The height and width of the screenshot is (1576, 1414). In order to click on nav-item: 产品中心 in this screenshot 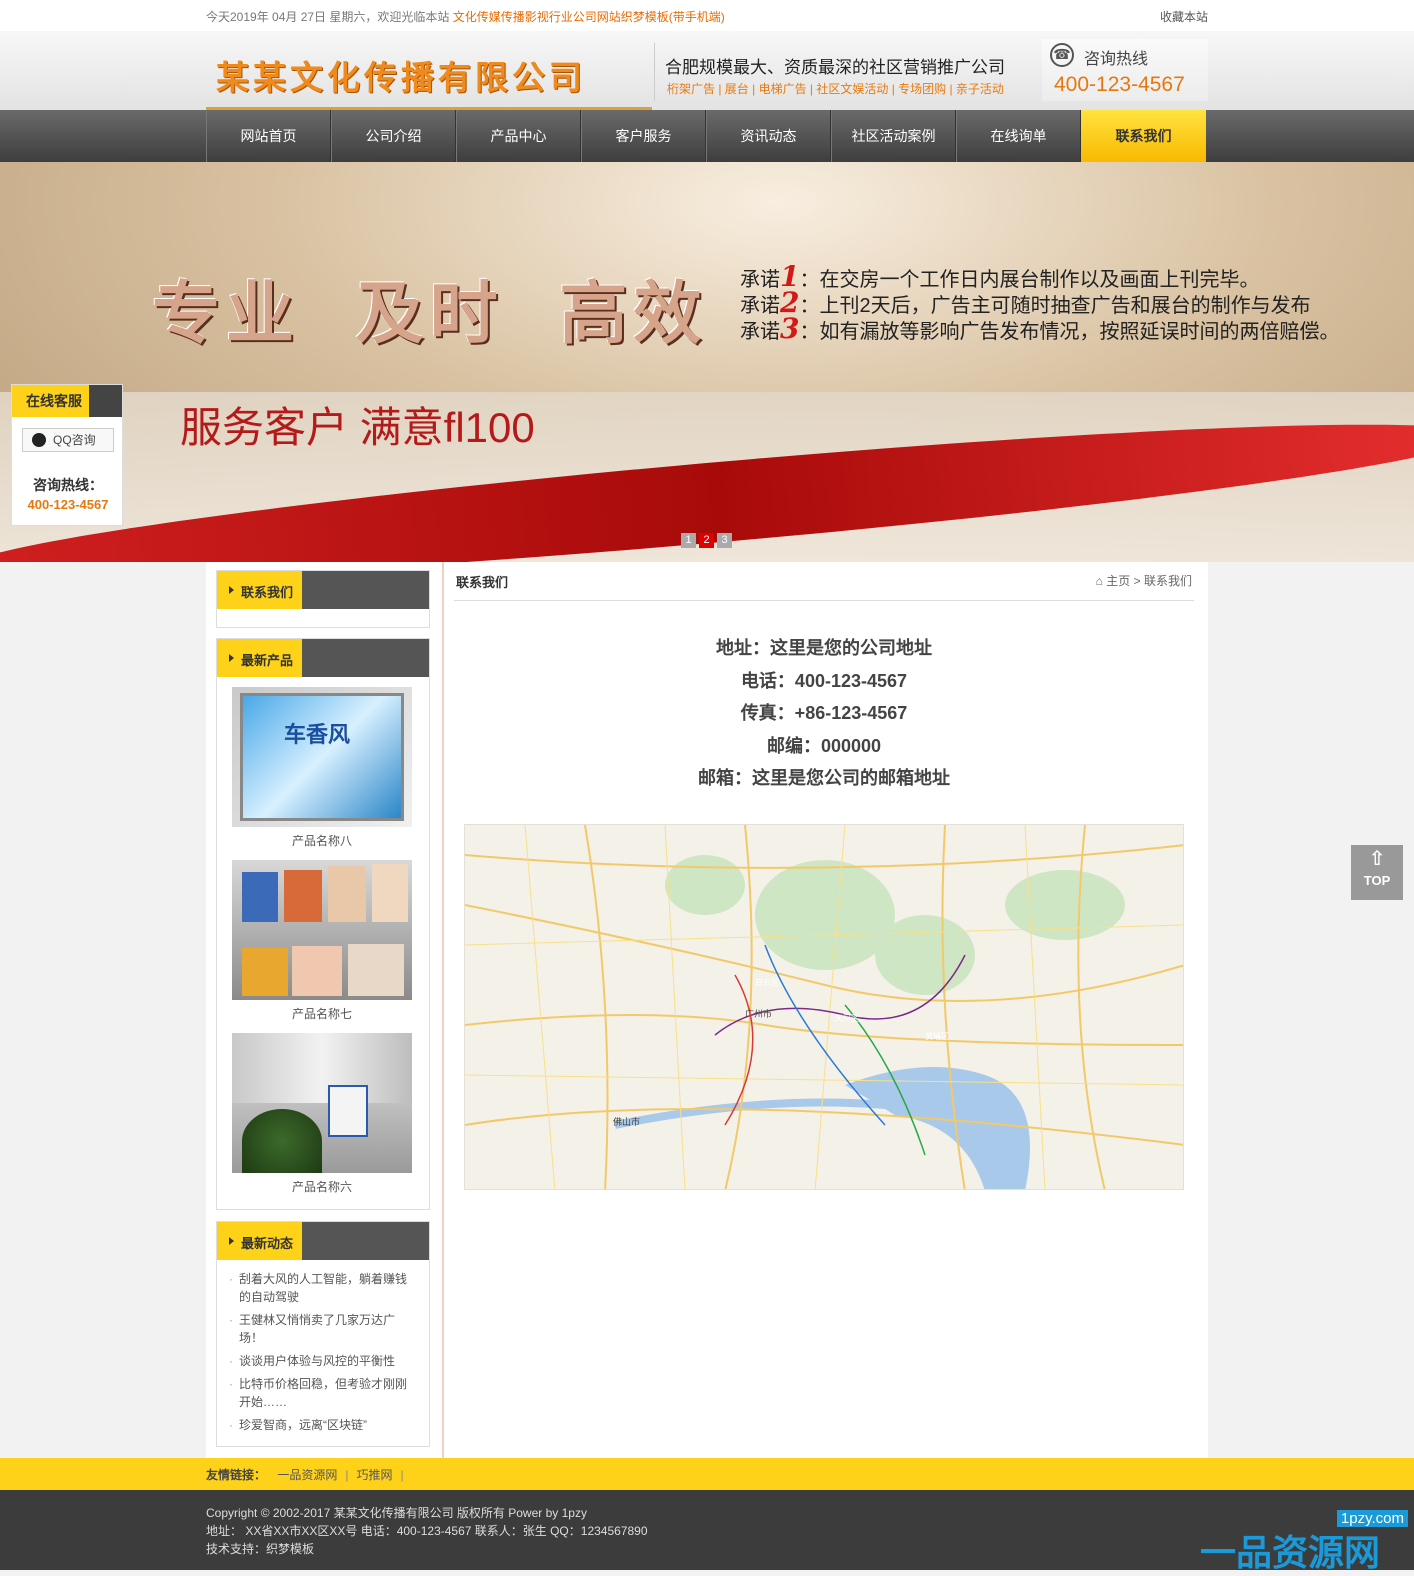, I will do `click(518, 136)`.